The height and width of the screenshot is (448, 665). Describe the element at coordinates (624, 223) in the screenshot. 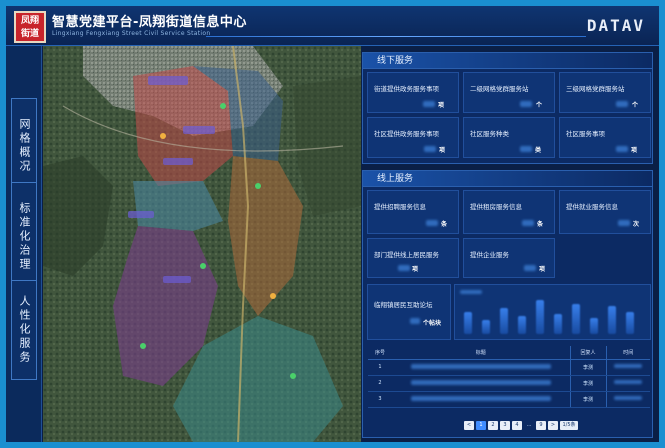

I see `online-card-3-value` at that location.